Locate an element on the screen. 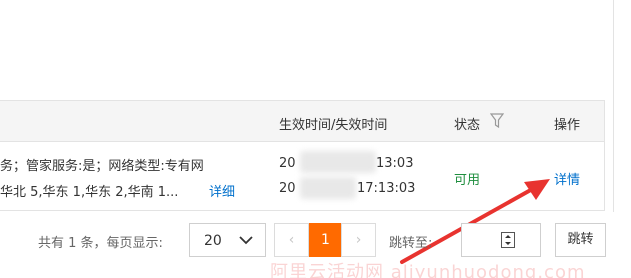 This screenshot has height=278, width=631. jump-page-input is located at coordinates (501, 240).